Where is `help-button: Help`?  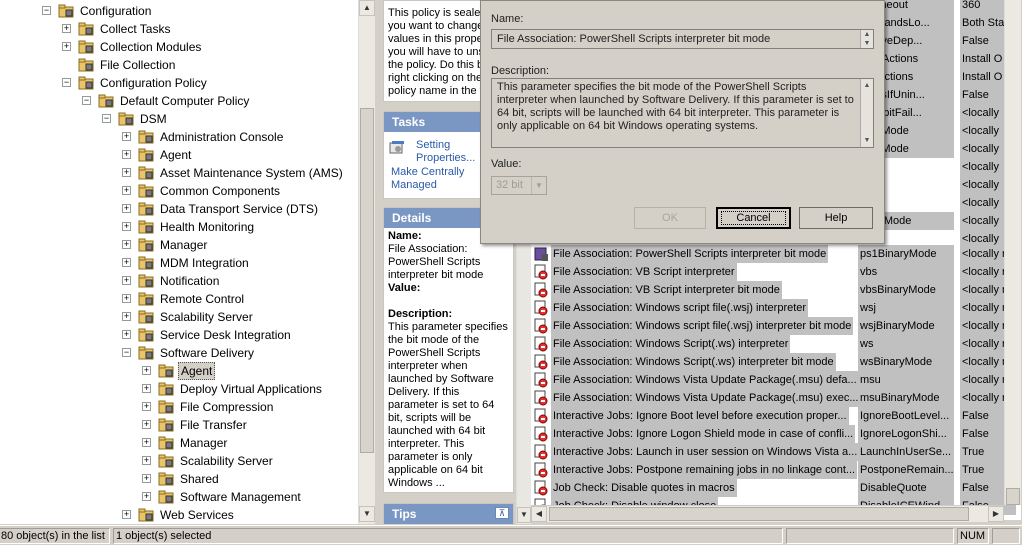
help-button: Help is located at coordinates (836, 218).